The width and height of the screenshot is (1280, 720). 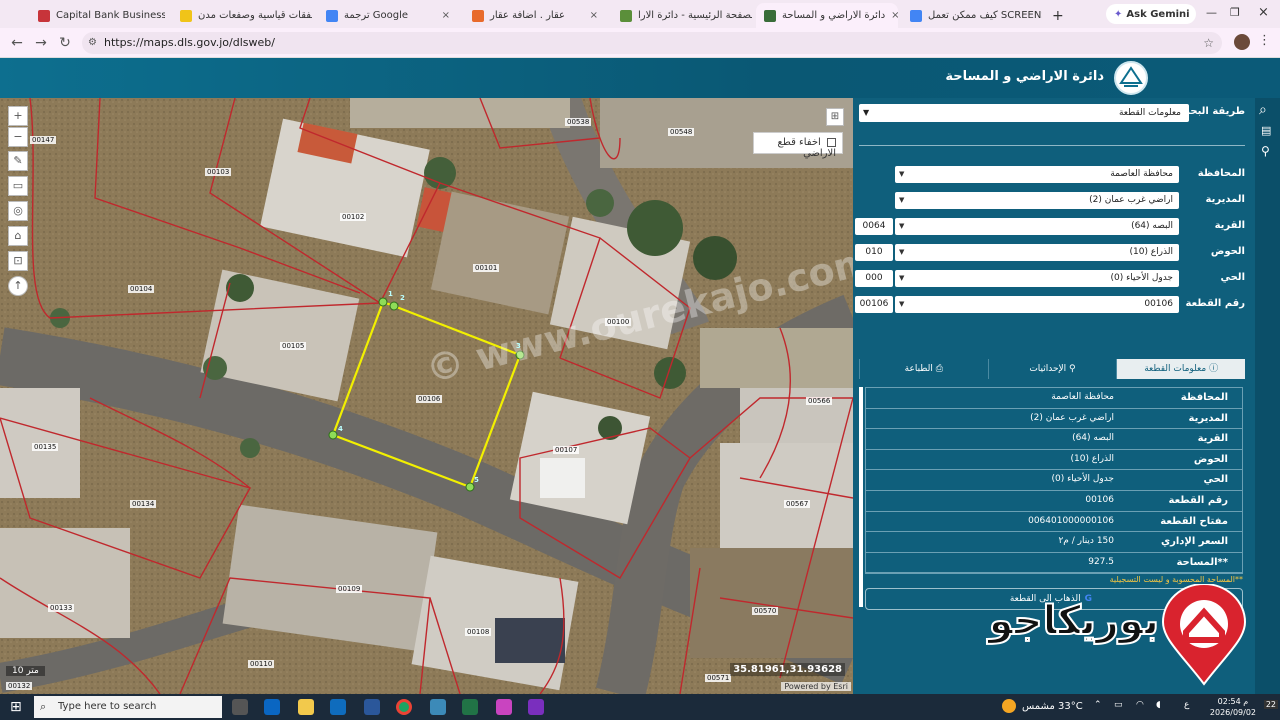 What do you see at coordinates (1056, 15) in the screenshot?
I see `new-tab-button: +` at bounding box center [1056, 15].